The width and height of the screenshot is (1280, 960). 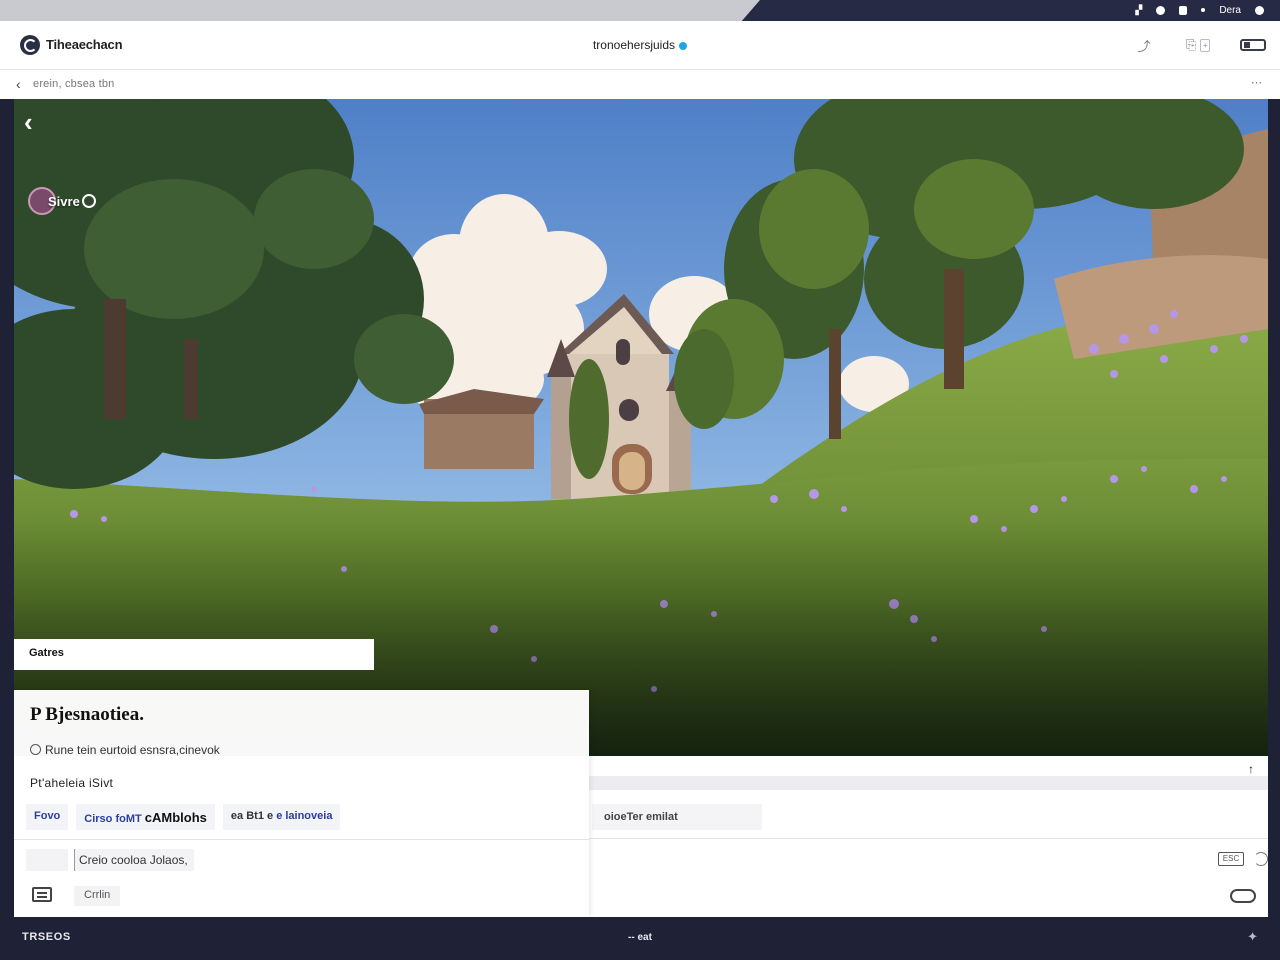 What do you see at coordinates (1261, 859) in the screenshot?
I see `refresh-icon` at bounding box center [1261, 859].